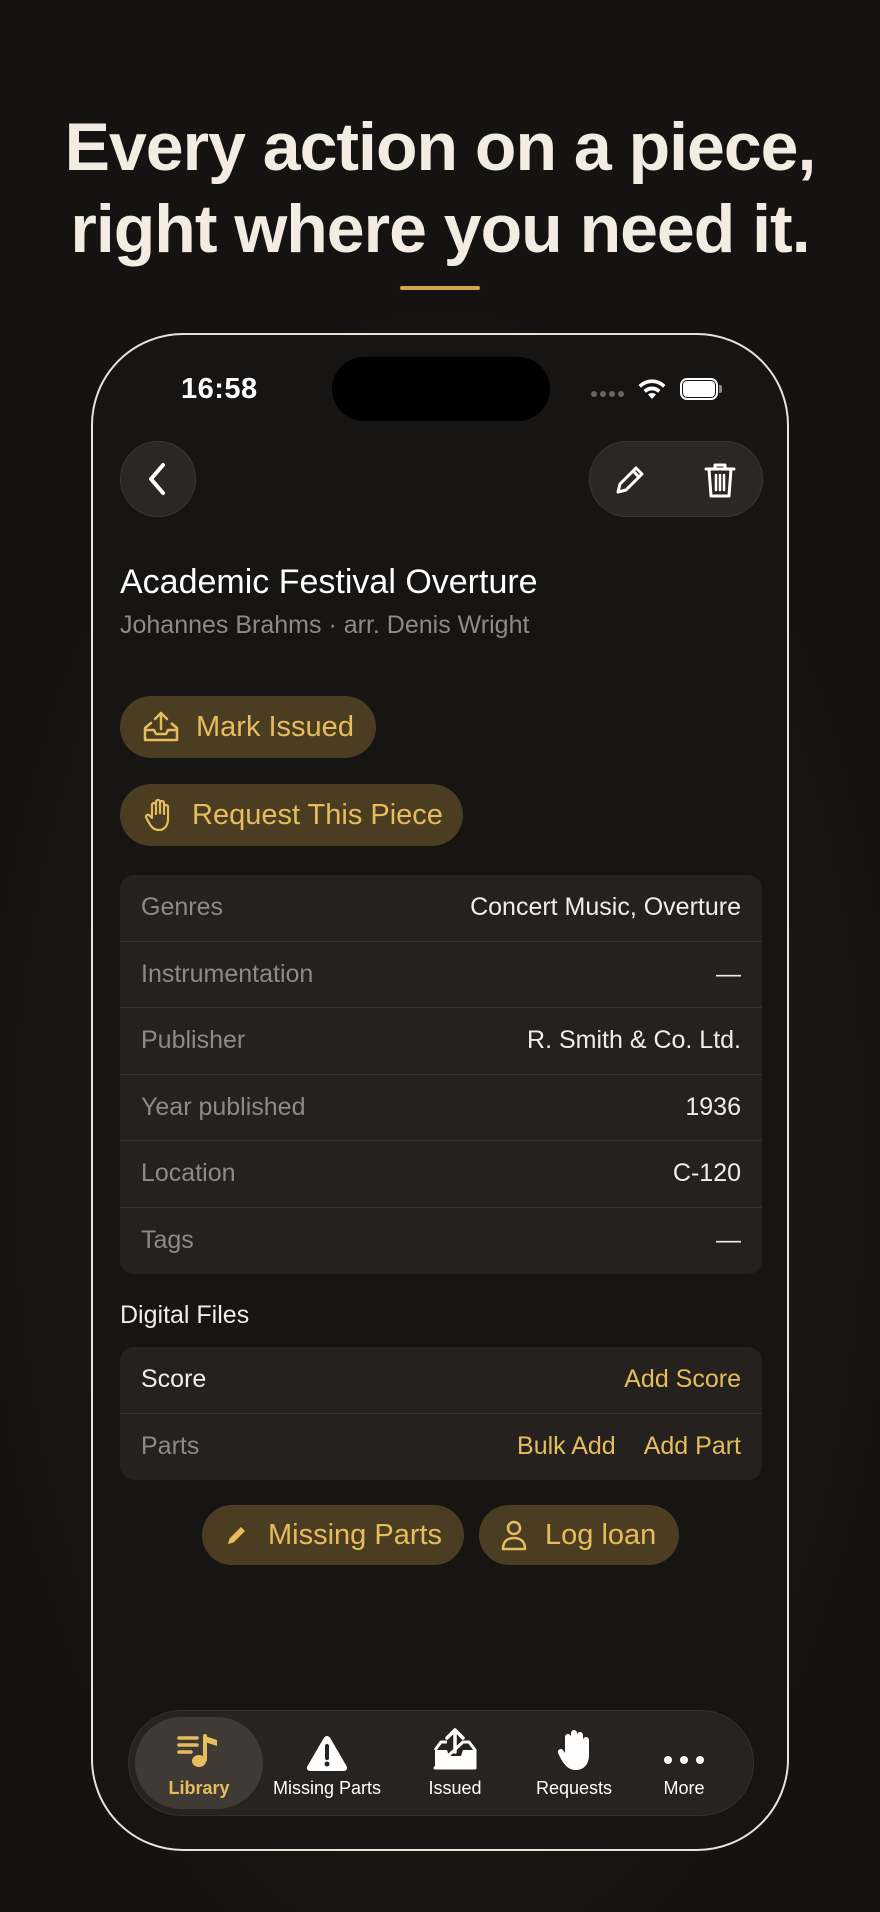 This screenshot has width=880, height=1912. I want to click on log-loan-label: Log loan, so click(601, 1534).